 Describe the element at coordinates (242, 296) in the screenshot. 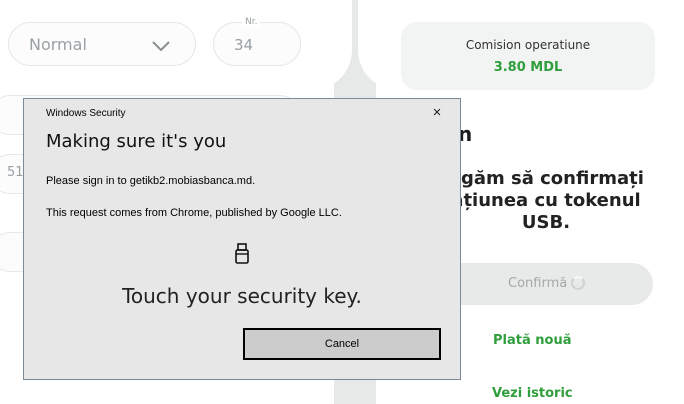

I see `touch-key-instruction: Touch your security key.` at that location.